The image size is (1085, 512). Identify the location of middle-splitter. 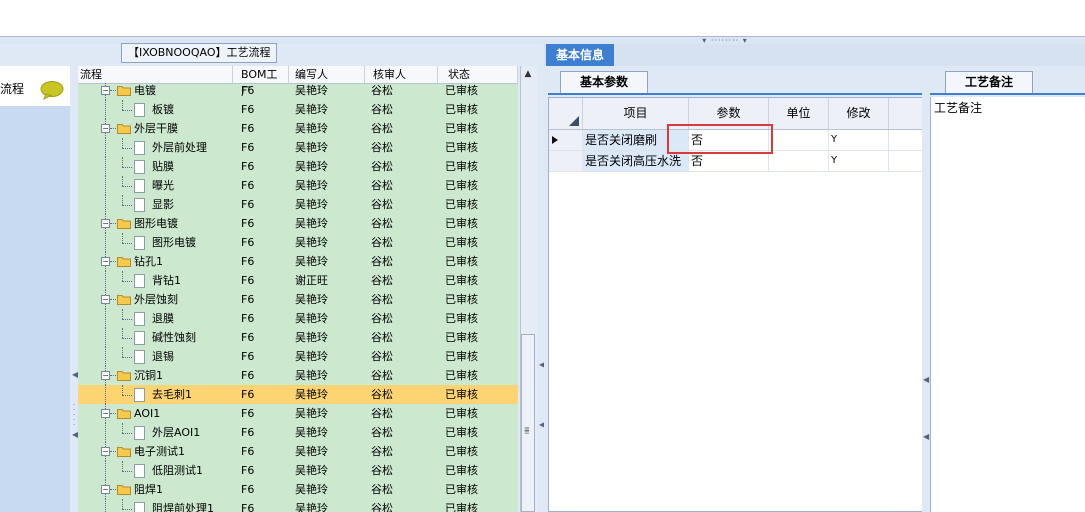
(540, 278).